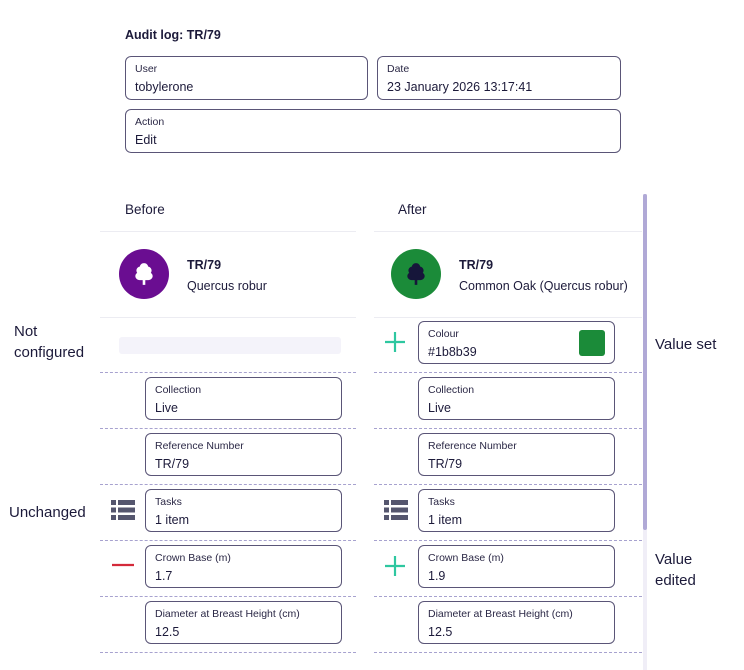 The width and height of the screenshot is (744, 670). What do you see at coordinates (146, 69) in the screenshot?
I see `user-label: User` at bounding box center [146, 69].